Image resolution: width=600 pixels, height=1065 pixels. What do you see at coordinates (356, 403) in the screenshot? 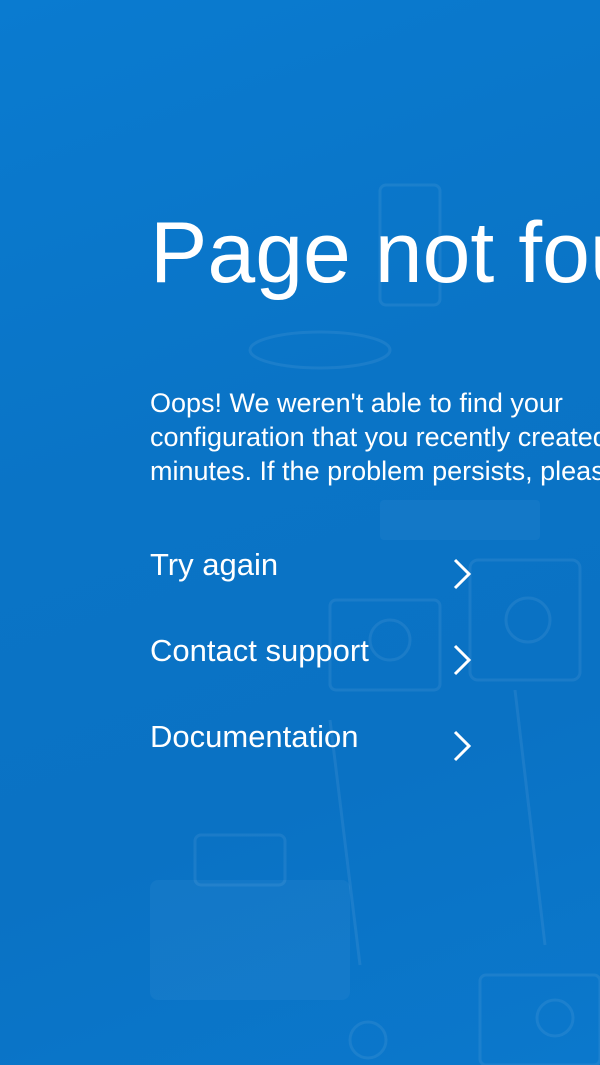
I see `error-message-line: Oops! We weren't able to find your` at bounding box center [356, 403].